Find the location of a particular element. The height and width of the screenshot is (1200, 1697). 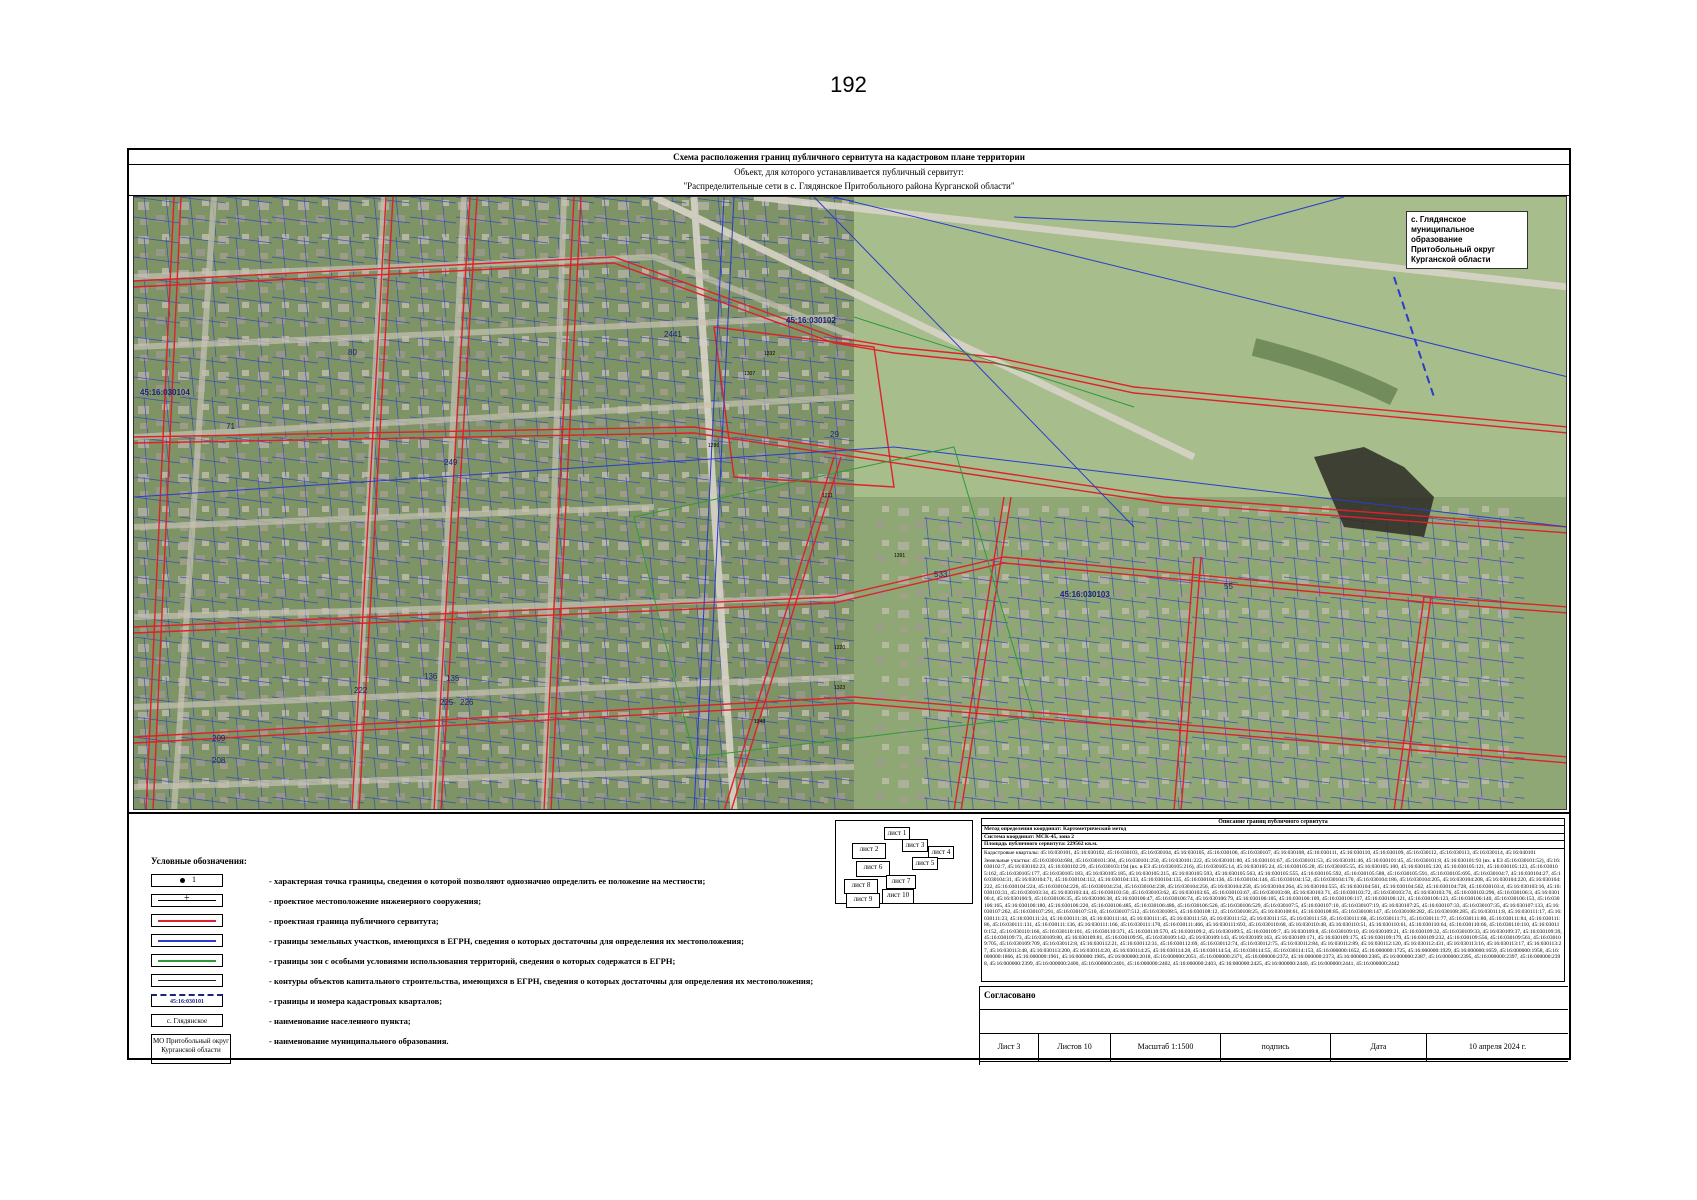

stamp-row-empty is located at coordinates (1274, 1021).